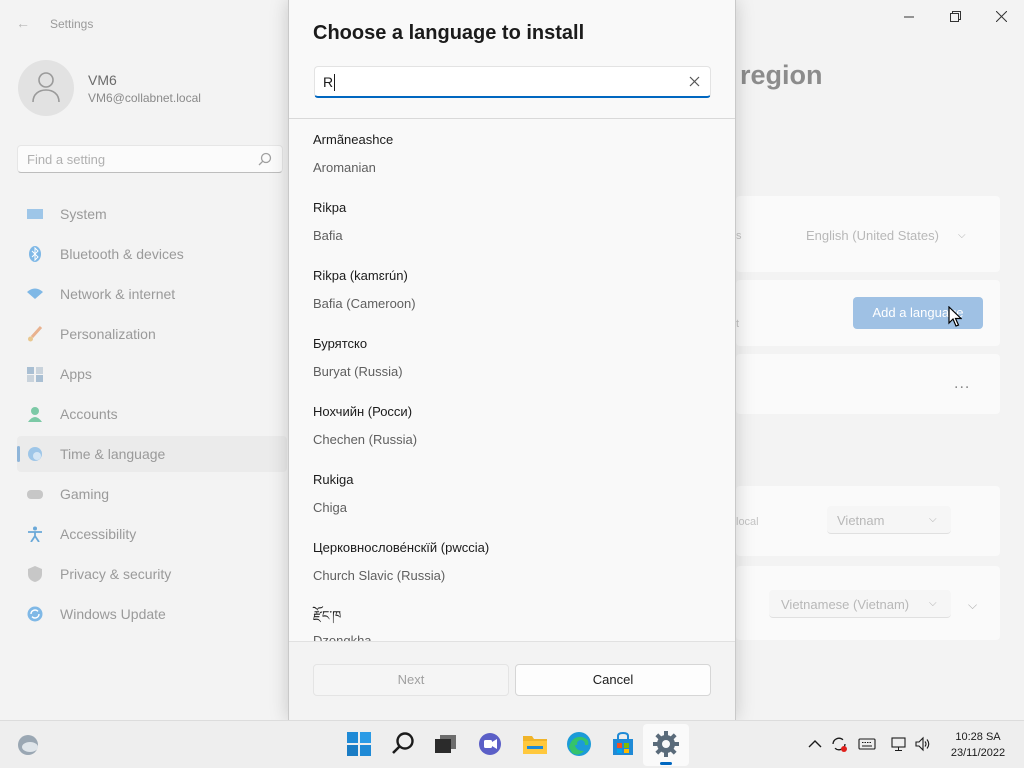  I want to click on list-item: Rukiga Chiga, so click(512, 493).